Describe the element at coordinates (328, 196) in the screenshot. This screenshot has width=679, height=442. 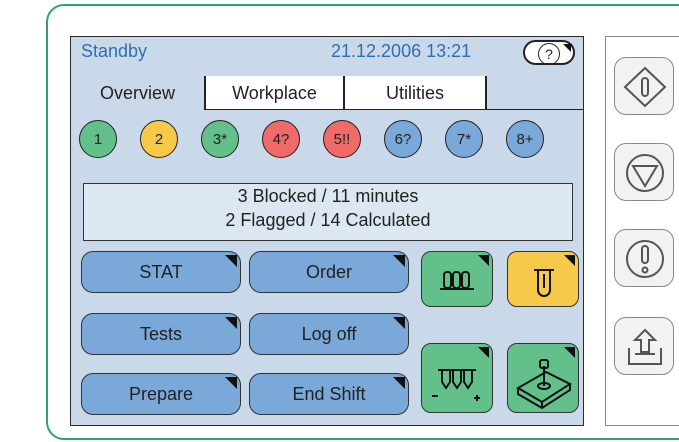
I see `summary-line-1: 3 Blocked / 11 minutes` at that location.